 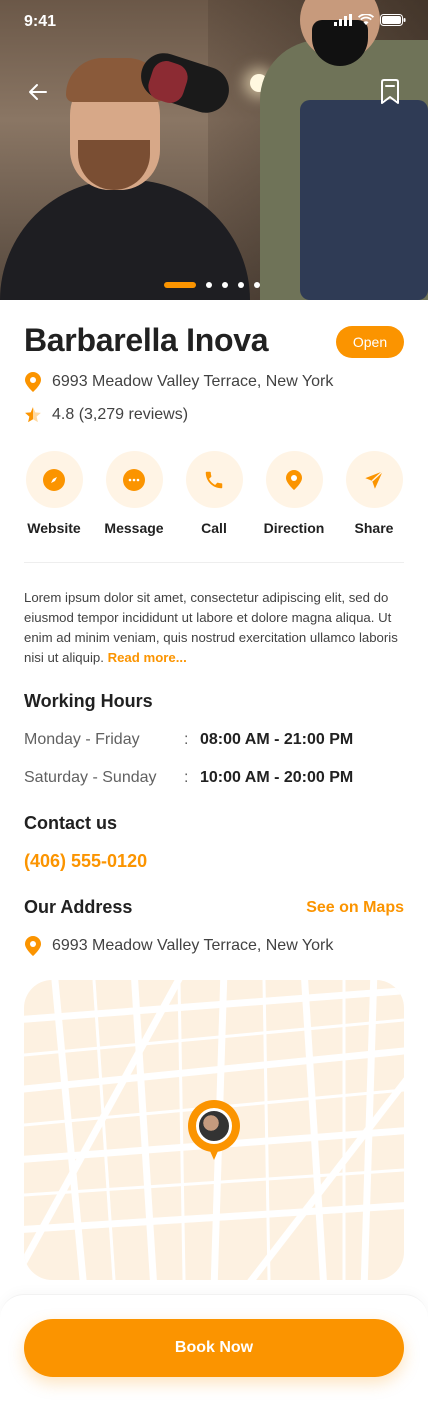 What do you see at coordinates (193, 381) in the screenshot?
I see `shop-address: 6993 Meadow Valley Terrace, New York` at bounding box center [193, 381].